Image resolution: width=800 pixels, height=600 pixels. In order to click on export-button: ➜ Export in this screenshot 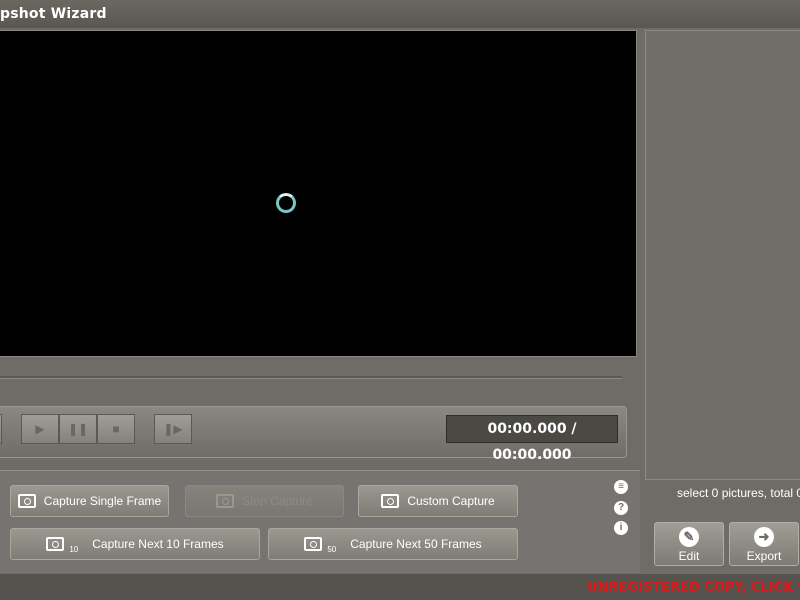, I will do `click(764, 544)`.